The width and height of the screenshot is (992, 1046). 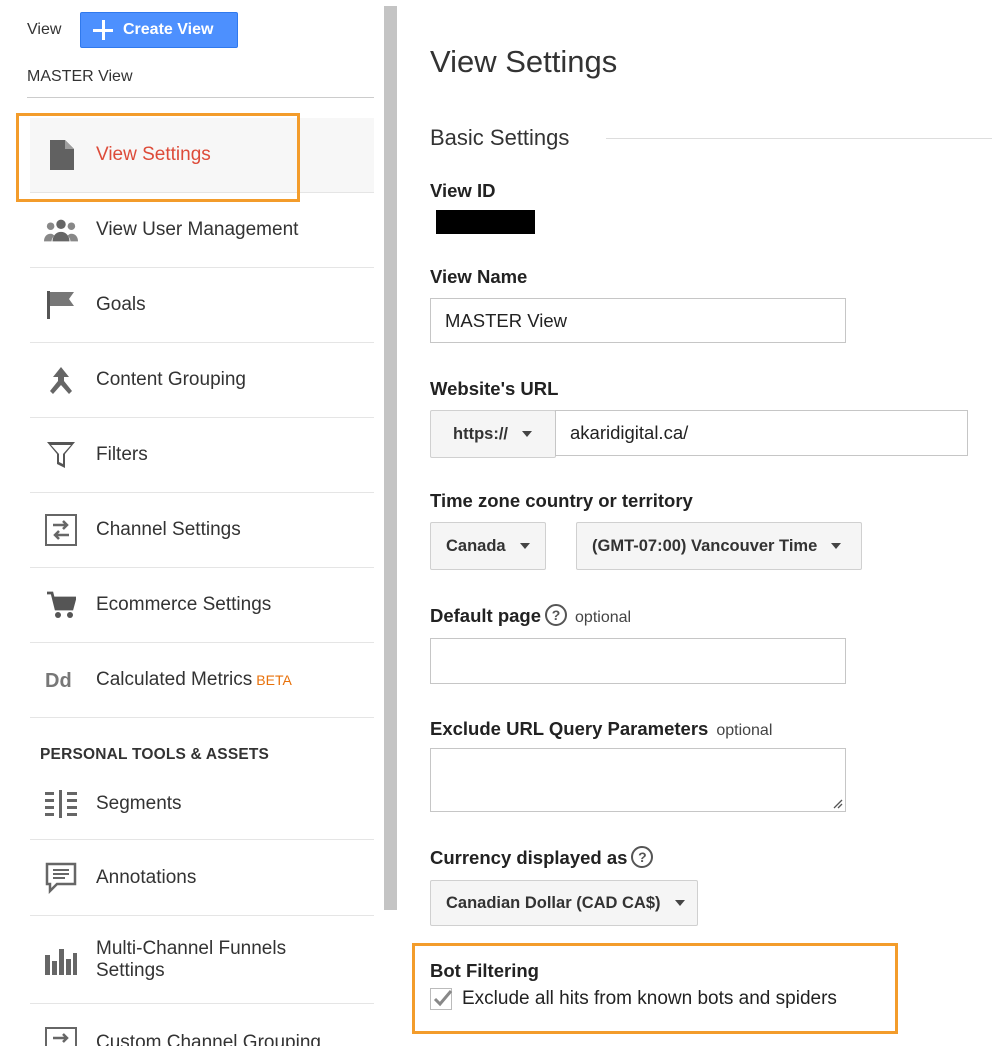 I want to click on protocol-dropdown: https://, so click(x=493, y=434).